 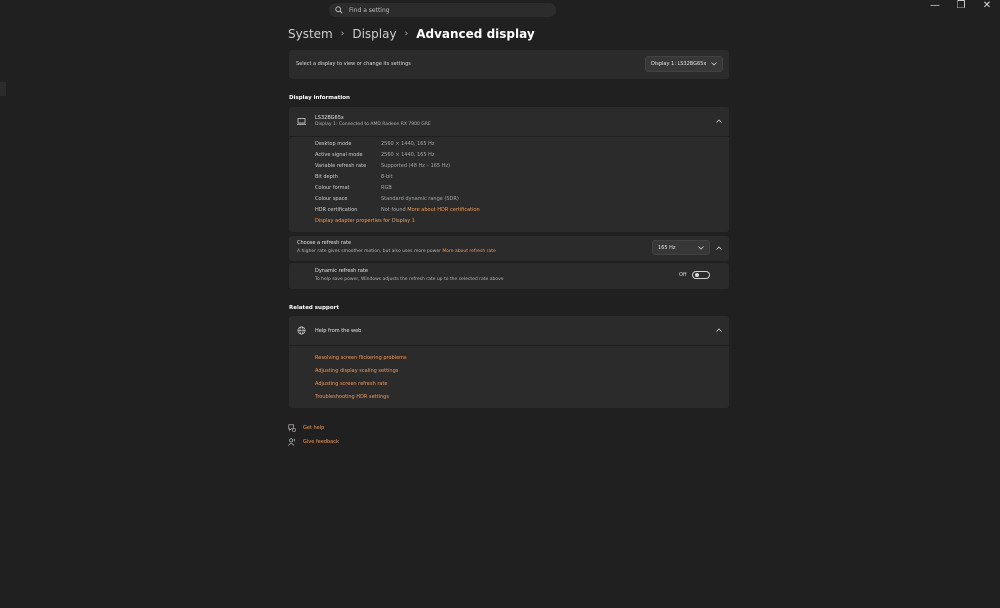 What do you see at coordinates (324, 243) in the screenshot?
I see `refresh-rate-title: Choose a refresh rate` at bounding box center [324, 243].